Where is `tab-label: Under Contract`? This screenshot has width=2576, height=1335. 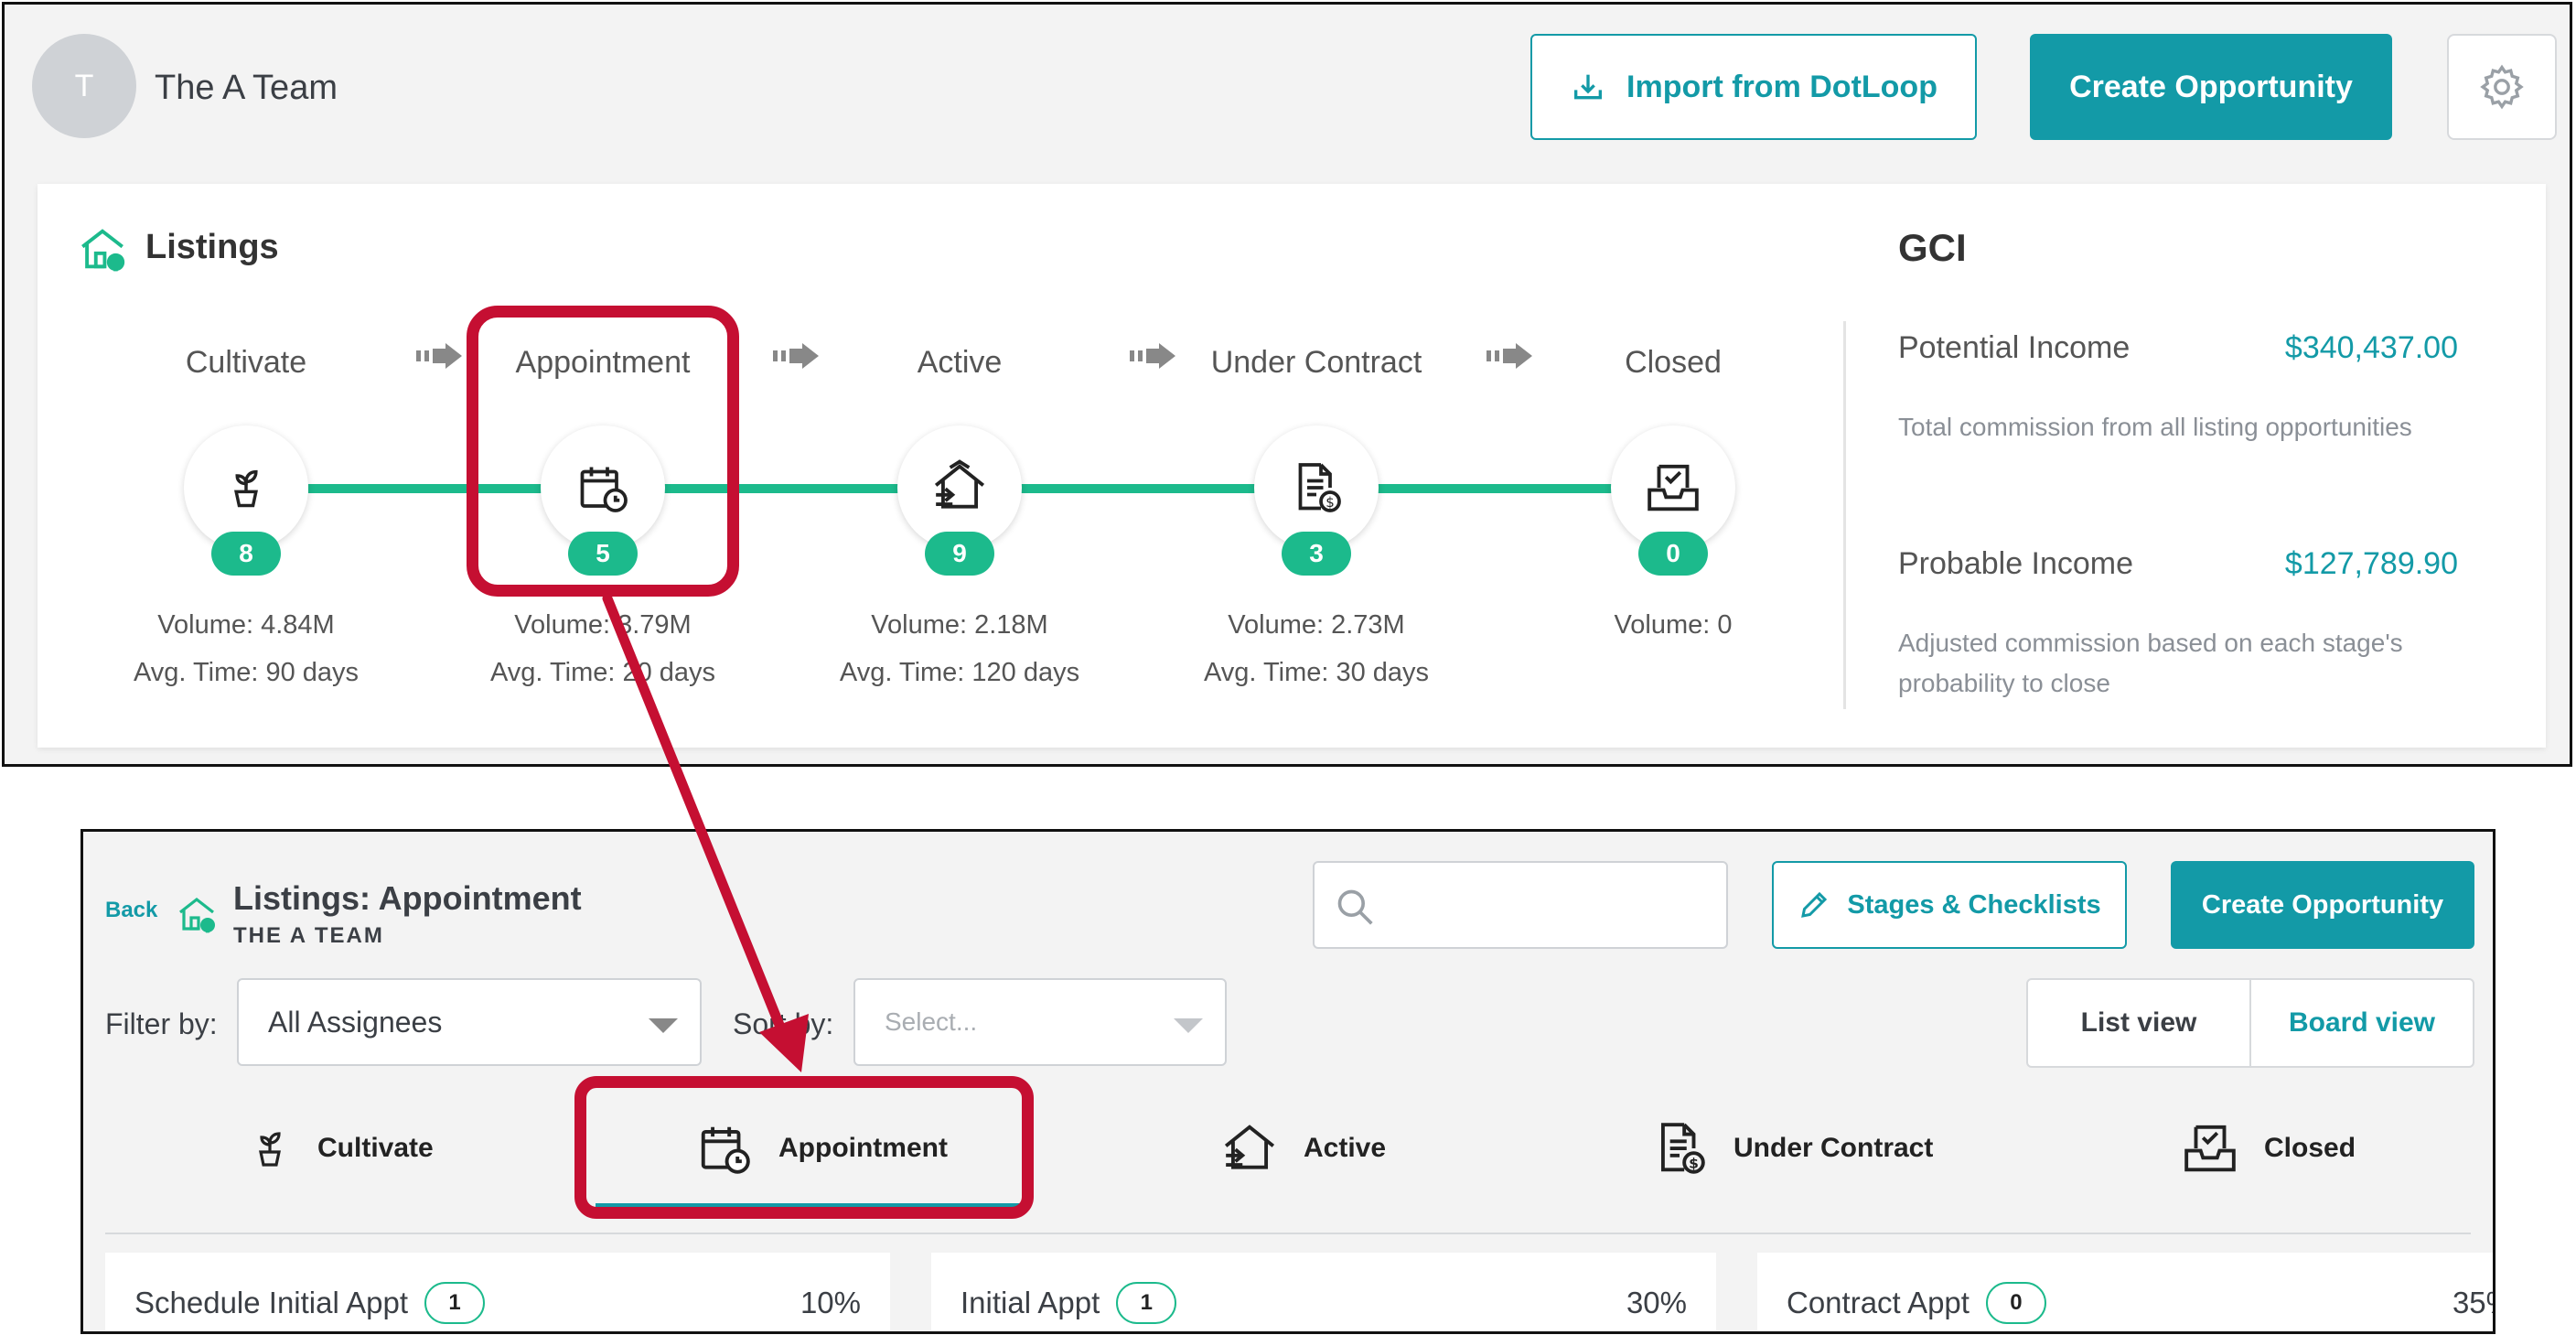 tab-label: Under Contract is located at coordinates (1834, 1148).